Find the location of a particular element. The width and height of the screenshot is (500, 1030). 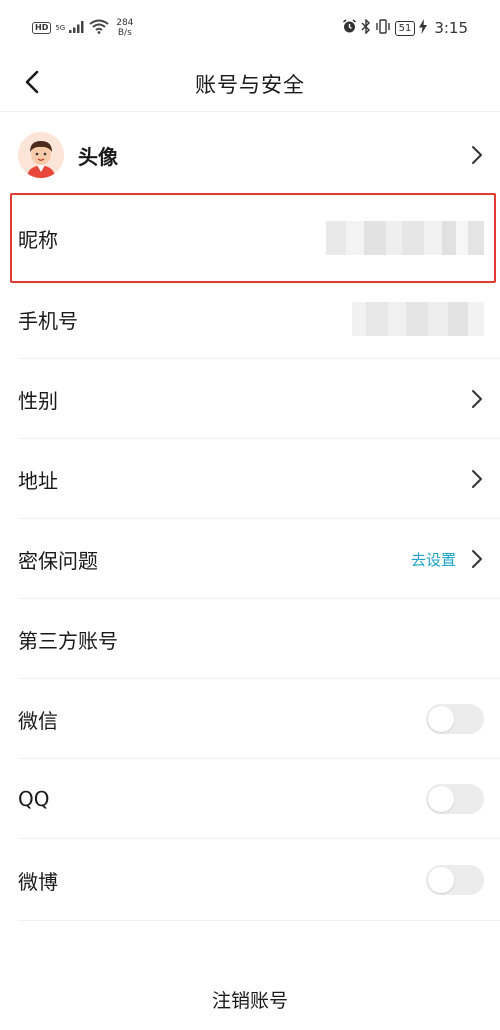

gender-row: 性别 is located at coordinates (250, 399).